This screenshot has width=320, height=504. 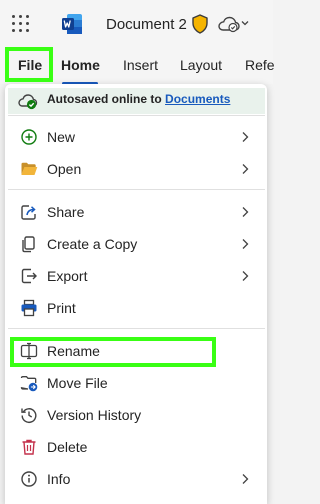 What do you see at coordinates (77, 383) in the screenshot?
I see `menu-item-label: Move File` at bounding box center [77, 383].